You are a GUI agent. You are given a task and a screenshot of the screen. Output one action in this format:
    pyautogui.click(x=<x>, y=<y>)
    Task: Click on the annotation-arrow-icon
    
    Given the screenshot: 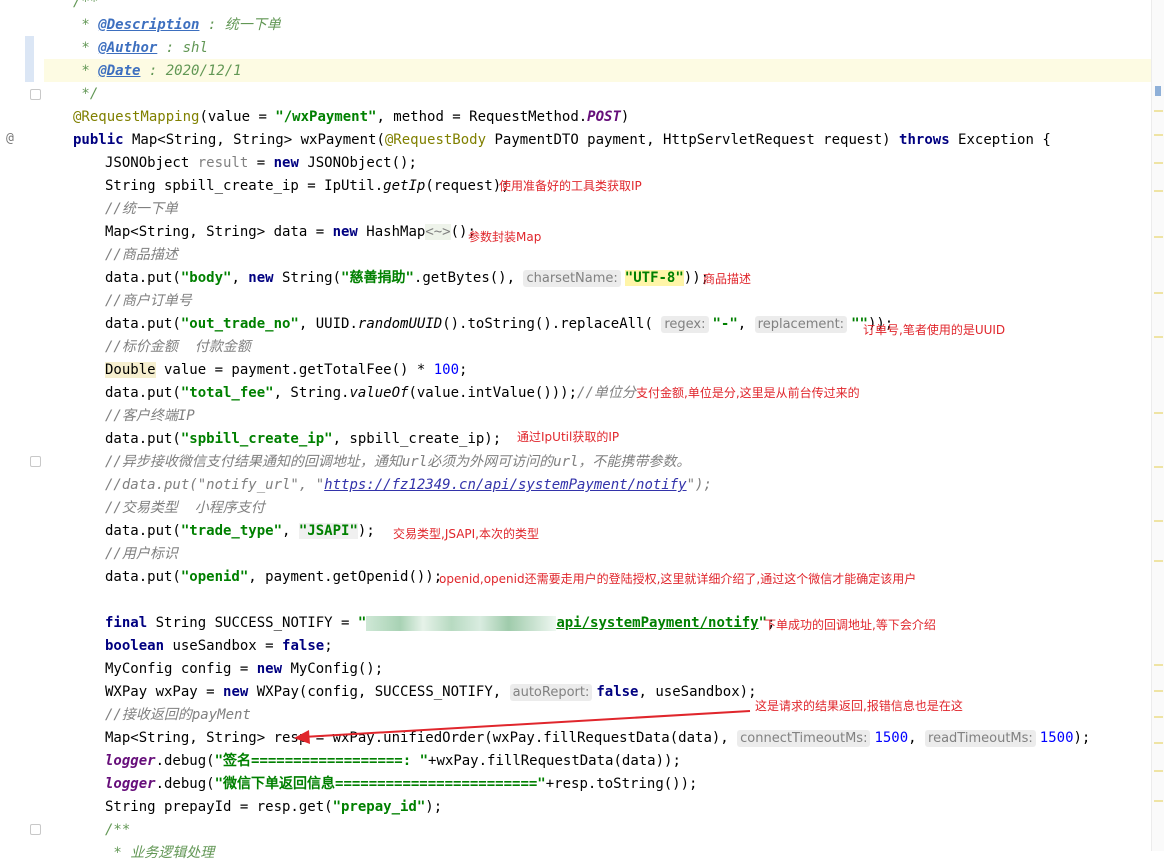 What is the action you would take?
    pyautogui.click(x=522, y=727)
    